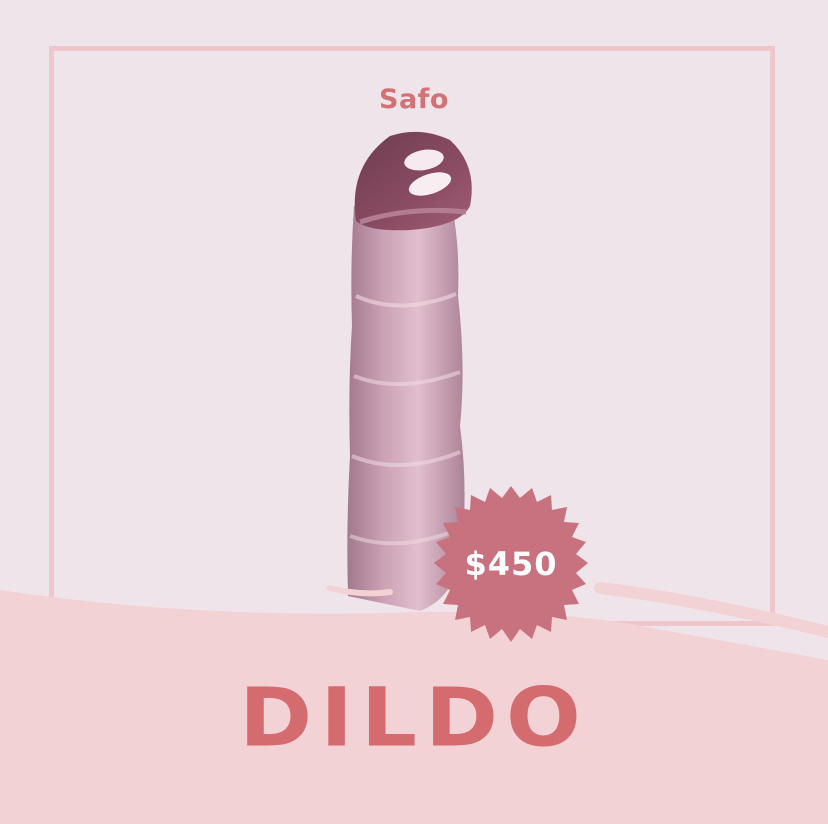  I want to click on price-label: $450, so click(511, 564).